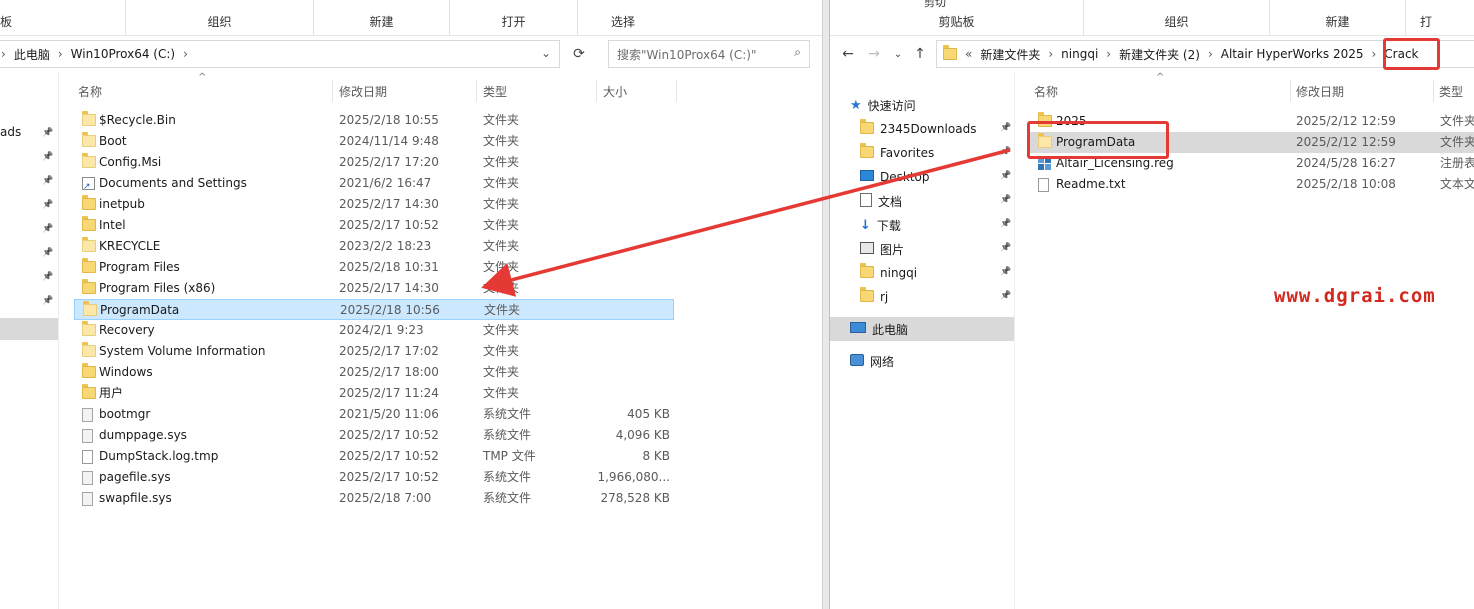  I want to click on nav-item: ↓ 下载 📌, so click(922, 225).